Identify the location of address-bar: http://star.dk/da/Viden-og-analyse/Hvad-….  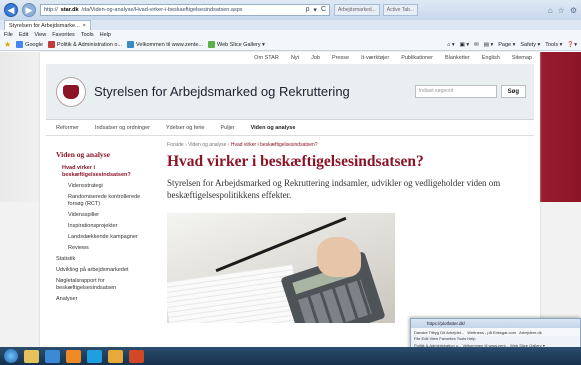
(185, 10).